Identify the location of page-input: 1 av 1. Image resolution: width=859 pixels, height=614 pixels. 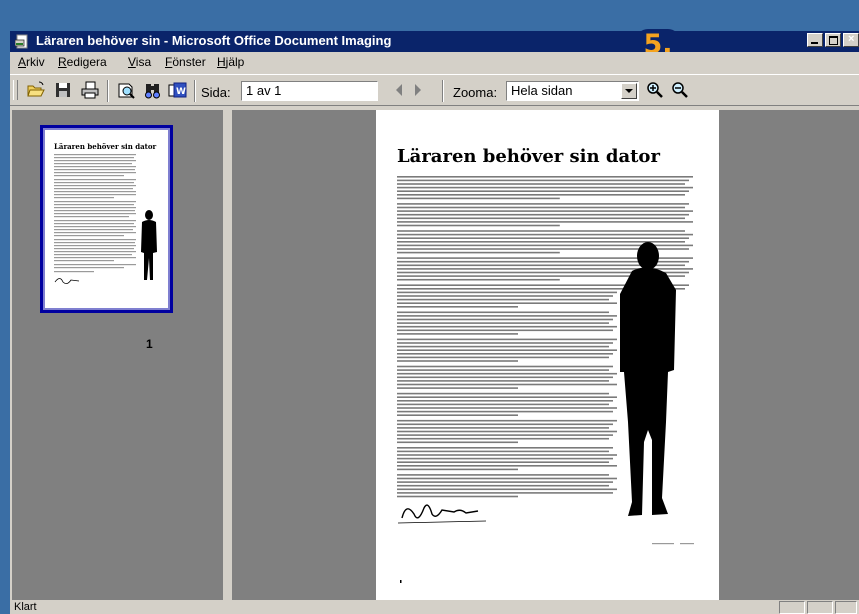
(309, 91).